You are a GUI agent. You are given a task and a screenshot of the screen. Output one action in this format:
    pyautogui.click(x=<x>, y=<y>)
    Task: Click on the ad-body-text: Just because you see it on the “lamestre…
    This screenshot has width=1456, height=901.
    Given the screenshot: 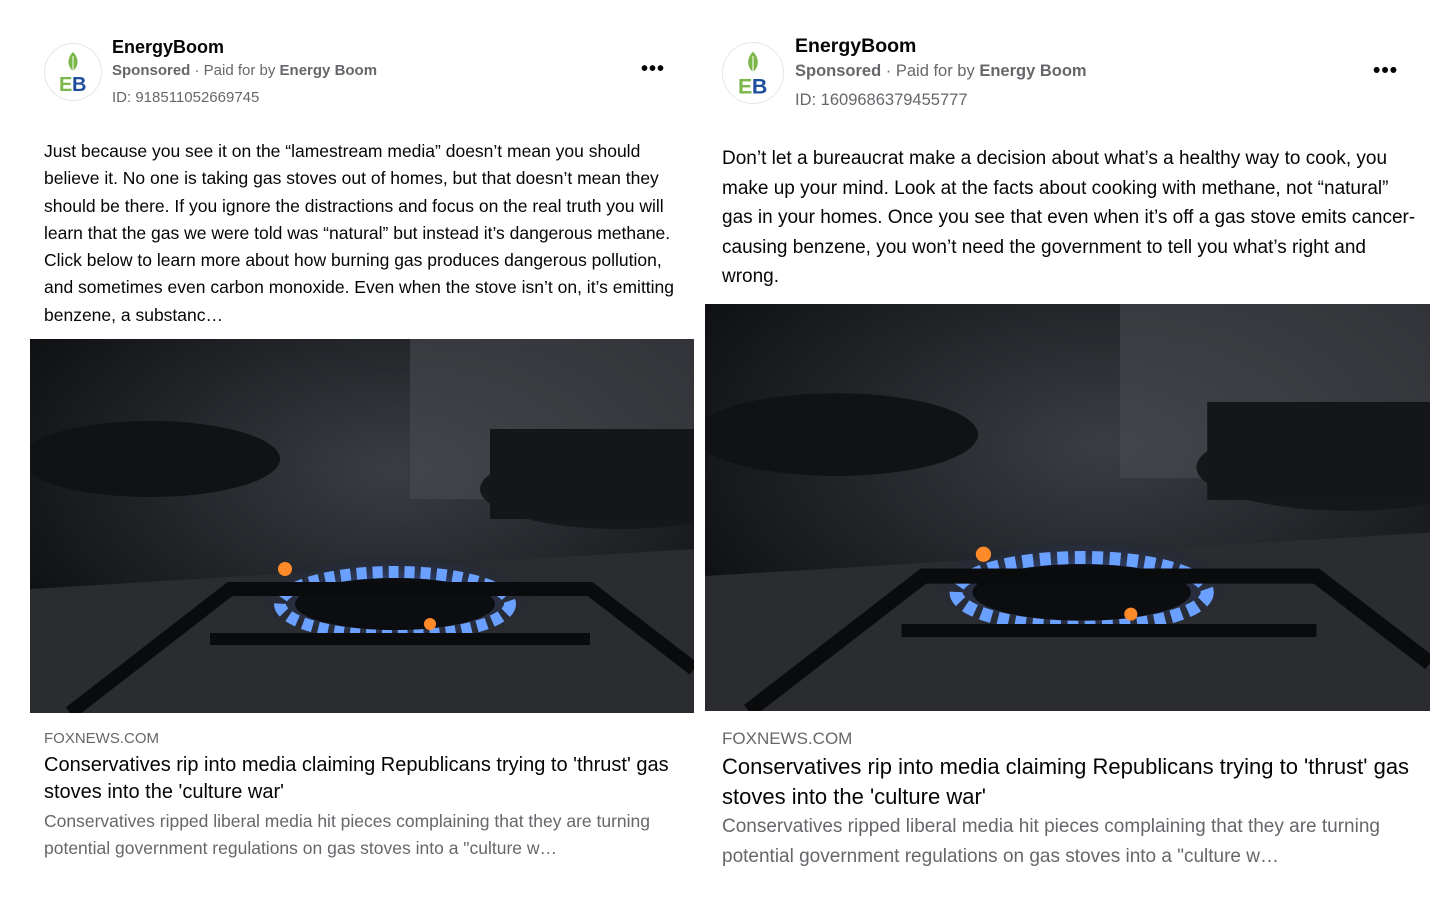 What is the action you would take?
    pyautogui.click(x=359, y=233)
    